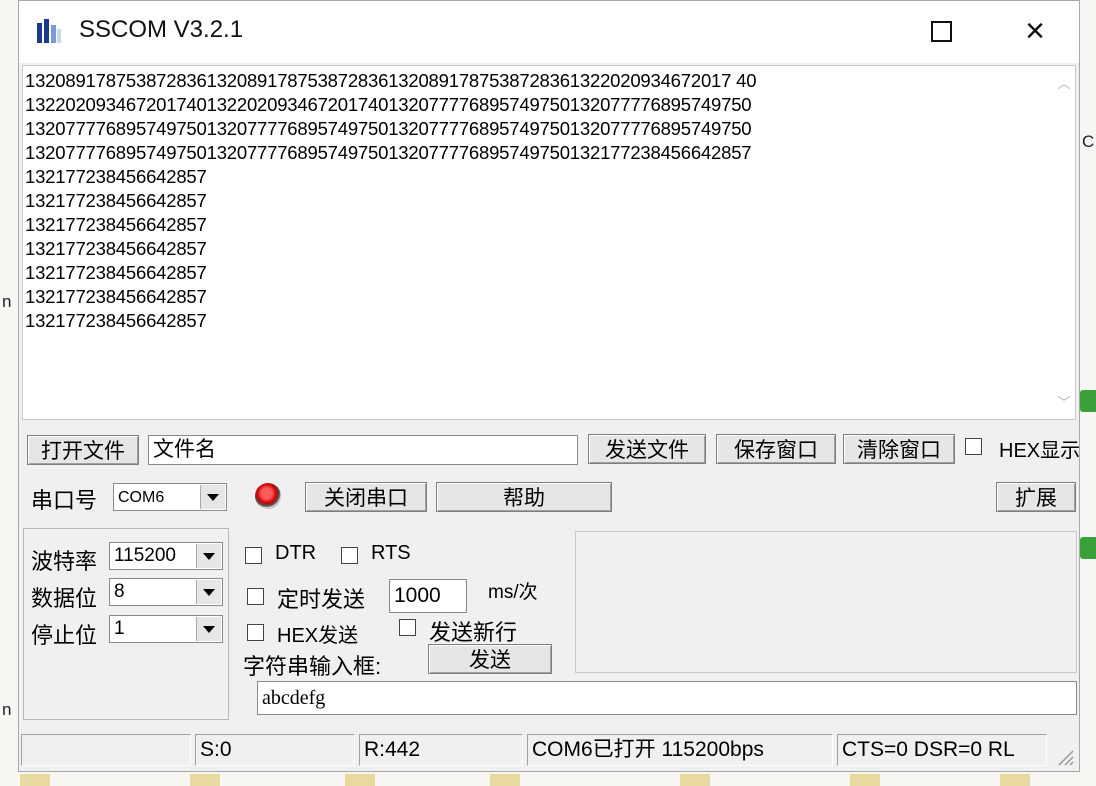 The height and width of the screenshot is (786, 1096). Describe the element at coordinates (407, 627) in the screenshot. I see `send-newline-checkbox` at that location.